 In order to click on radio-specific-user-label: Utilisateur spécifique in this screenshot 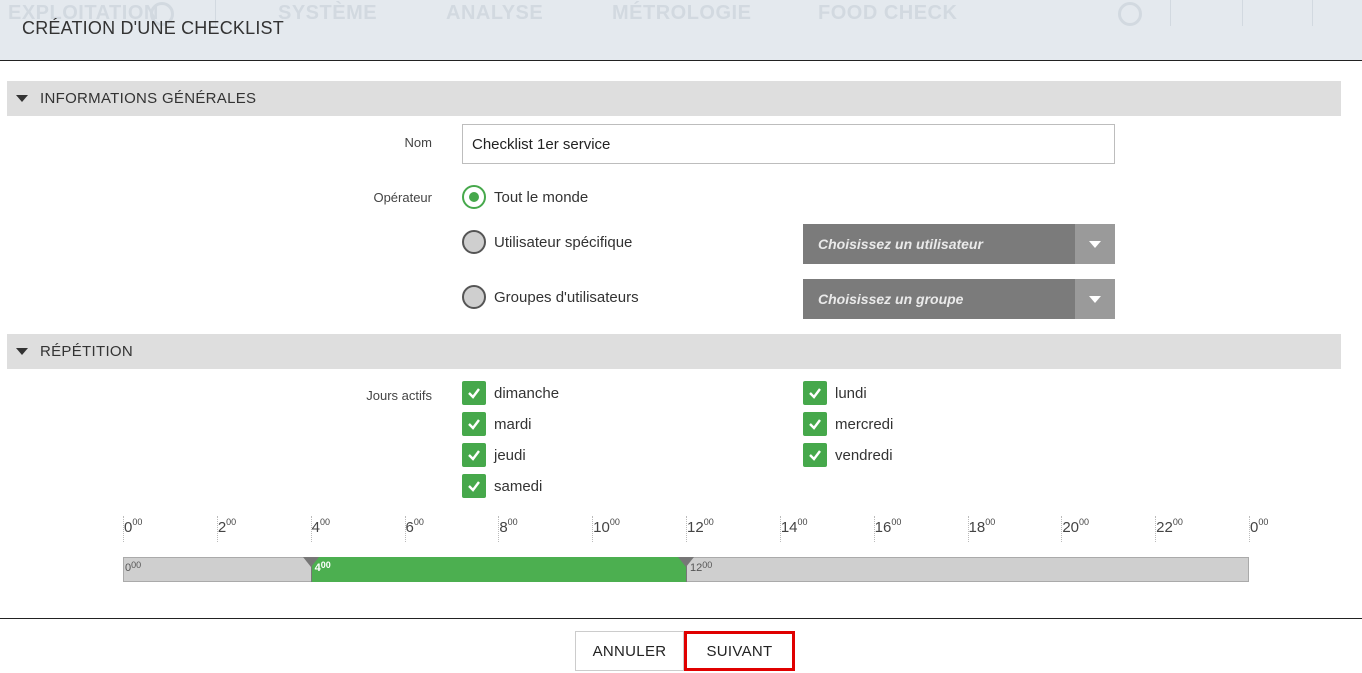, I will do `click(563, 242)`.